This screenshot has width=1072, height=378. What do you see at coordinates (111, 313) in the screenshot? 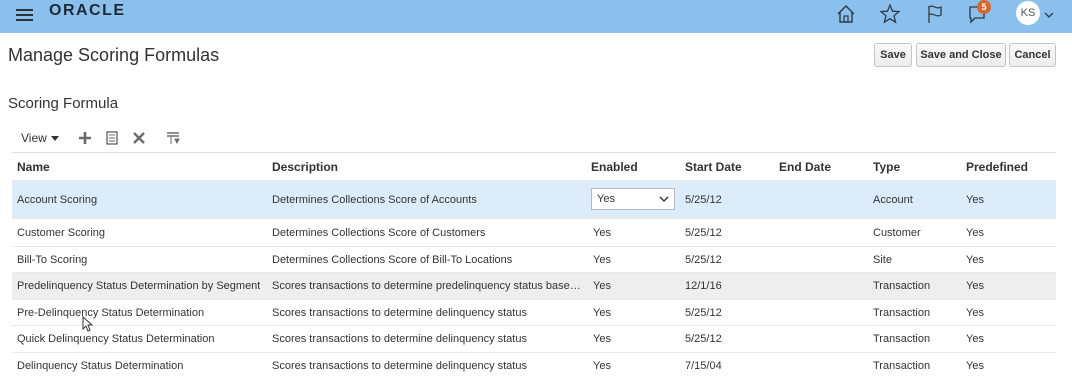
I see `cell-name: Pre-Delinquency Status Determination` at bounding box center [111, 313].